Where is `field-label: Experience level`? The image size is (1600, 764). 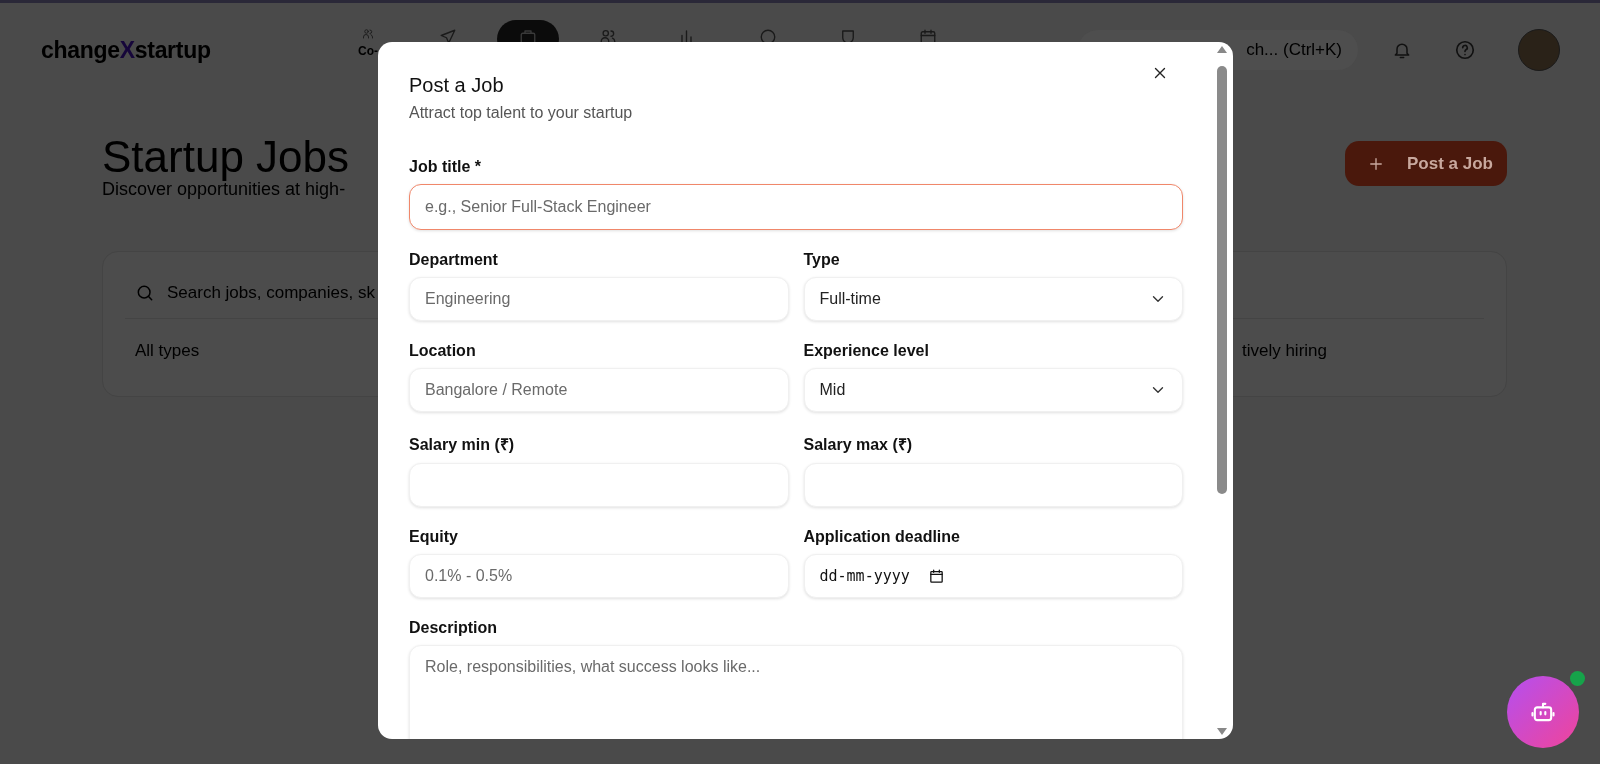
field-label: Experience level is located at coordinates (866, 351).